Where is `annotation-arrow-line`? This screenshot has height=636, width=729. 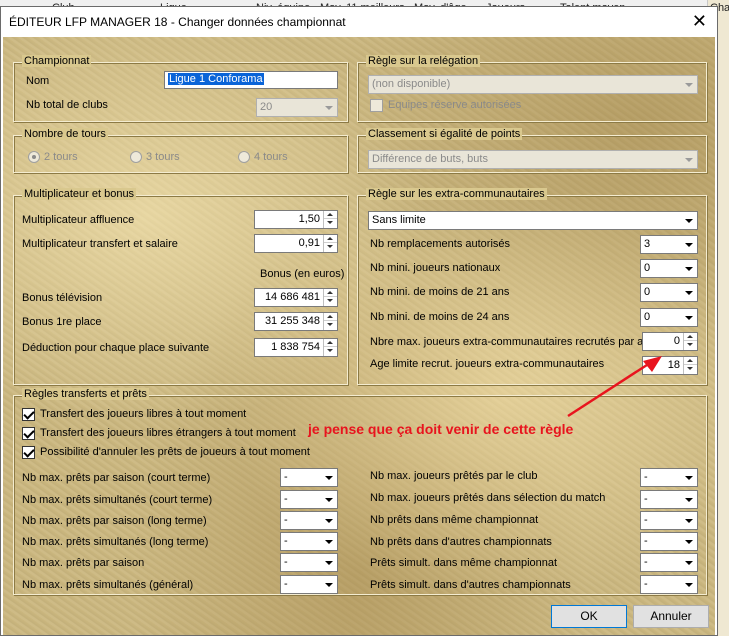 annotation-arrow-line is located at coordinates (609, 389).